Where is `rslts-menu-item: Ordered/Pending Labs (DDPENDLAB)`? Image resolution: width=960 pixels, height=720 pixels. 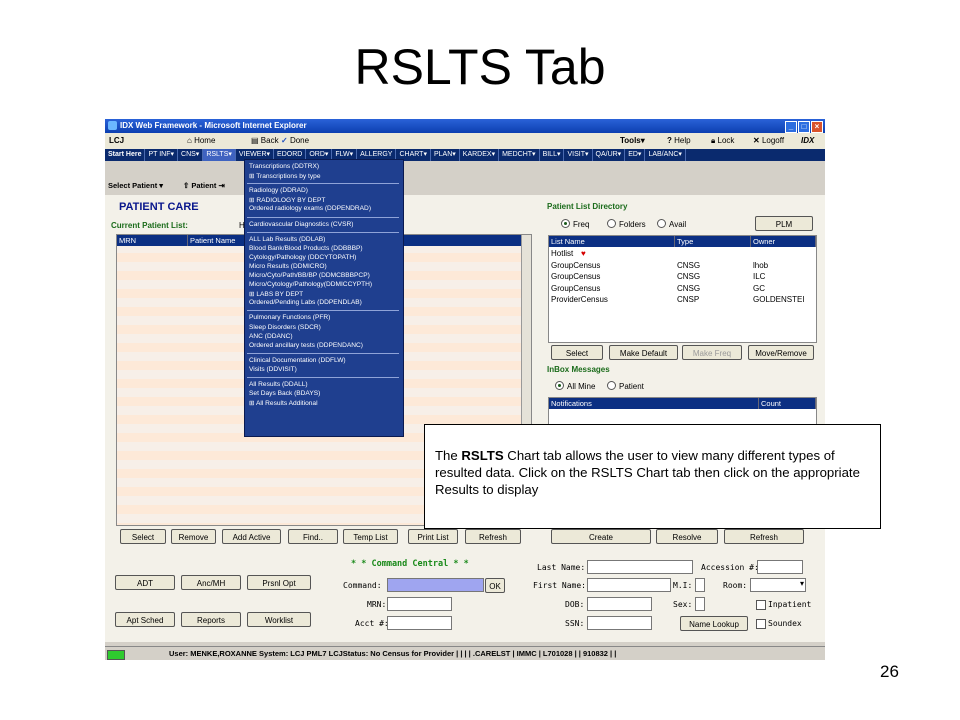
rslts-menu-item: Ordered/Pending Labs (DDPENDLAB) is located at coordinates (305, 302).